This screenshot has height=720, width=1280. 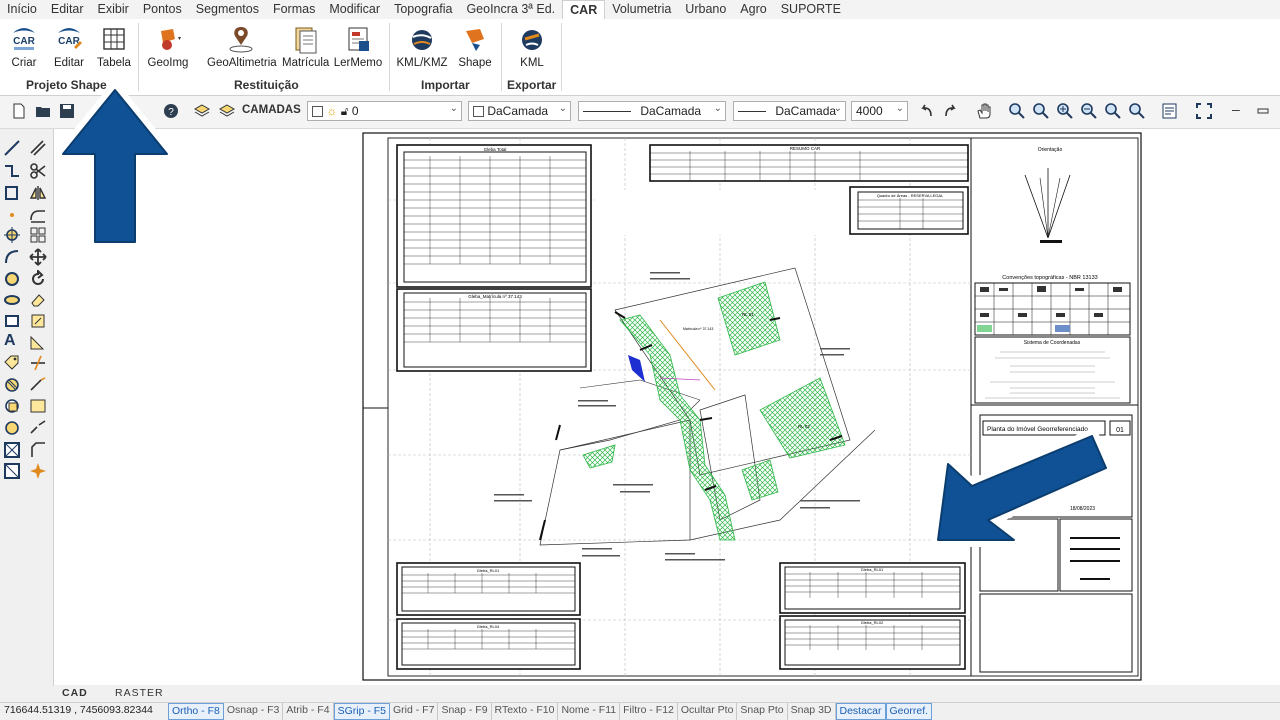 I want to click on shape-button: Shape, so click(x=475, y=47).